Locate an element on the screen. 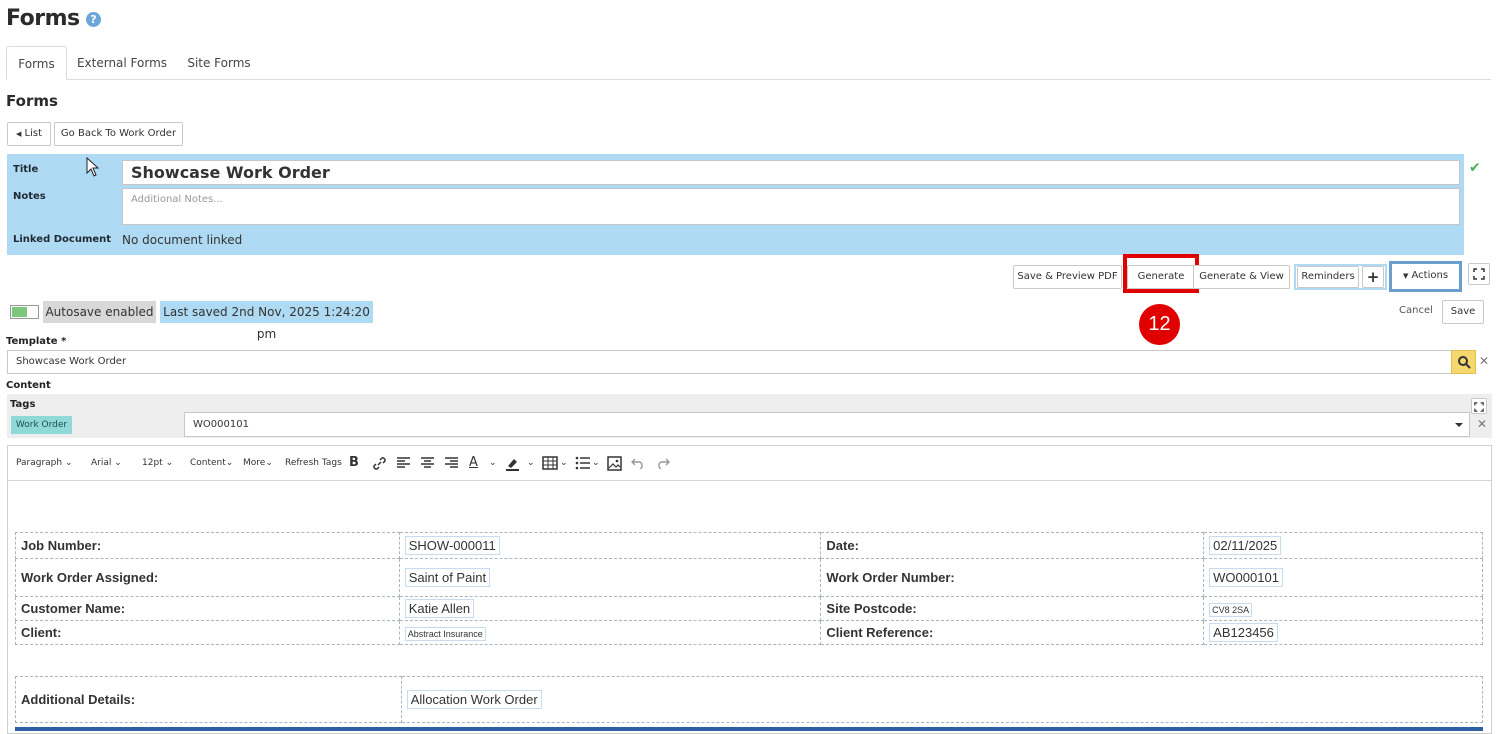 The height and width of the screenshot is (734, 1501). template-label: Template * is located at coordinates (36, 341).